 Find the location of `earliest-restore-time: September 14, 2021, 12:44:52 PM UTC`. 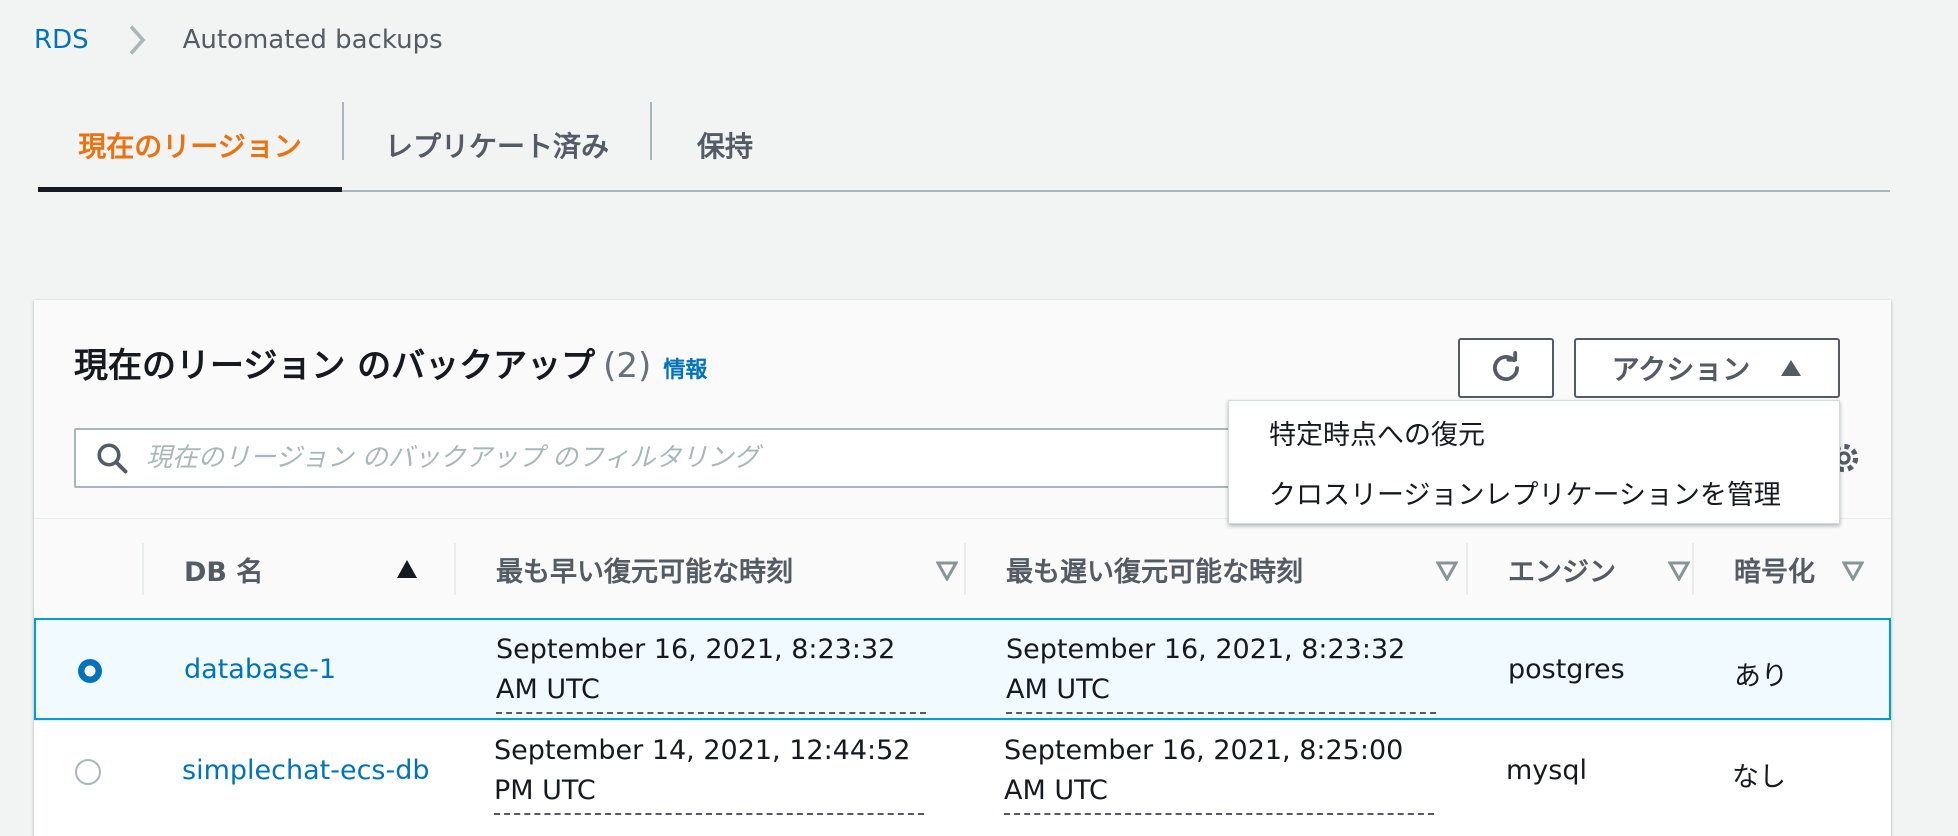

earliest-restore-time: September 14, 2021, 12:44:52 PM UTC is located at coordinates (709, 773).